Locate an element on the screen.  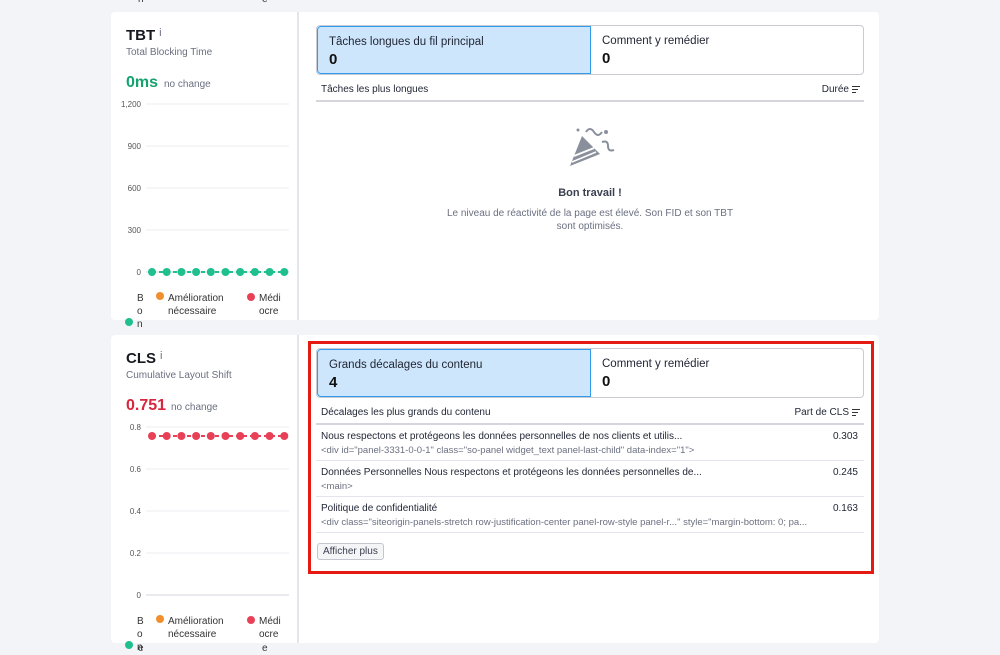
stray-letter: n is located at coordinates (141, 2).